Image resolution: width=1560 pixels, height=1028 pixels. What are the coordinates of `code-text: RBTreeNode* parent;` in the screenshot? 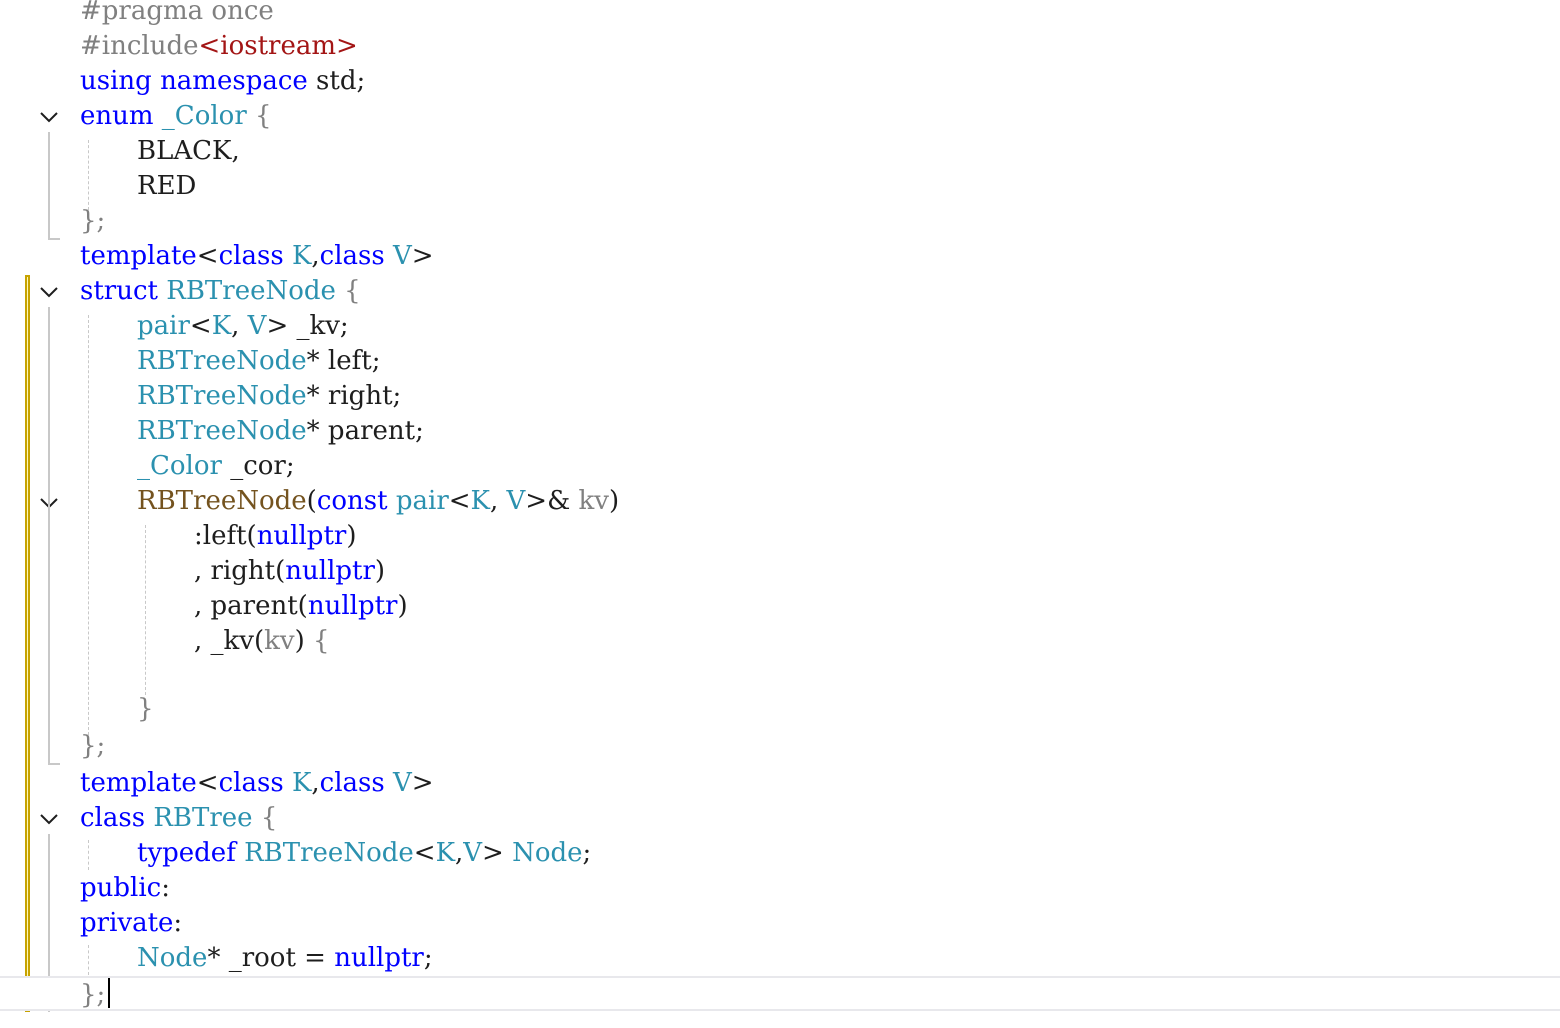 It's located at (280, 431).